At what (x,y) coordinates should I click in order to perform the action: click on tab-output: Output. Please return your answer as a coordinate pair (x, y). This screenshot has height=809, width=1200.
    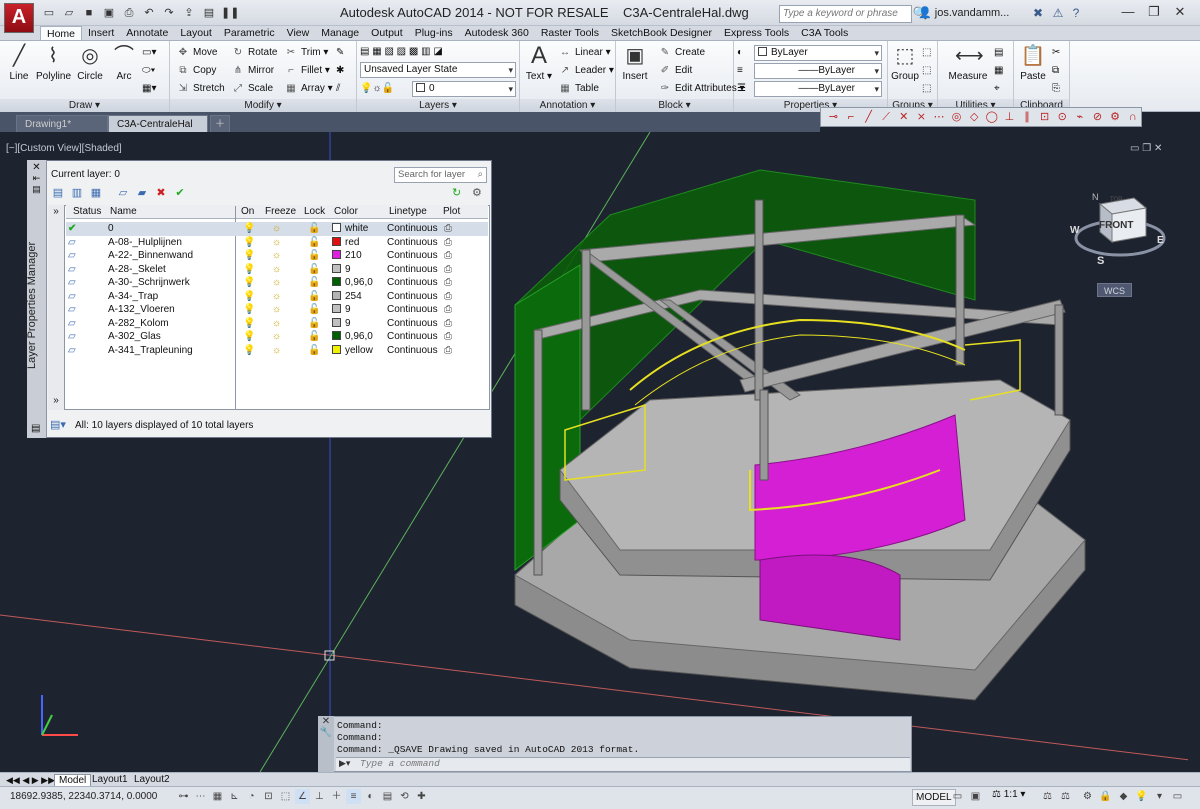
    Looking at the image, I should click on (387, 33).